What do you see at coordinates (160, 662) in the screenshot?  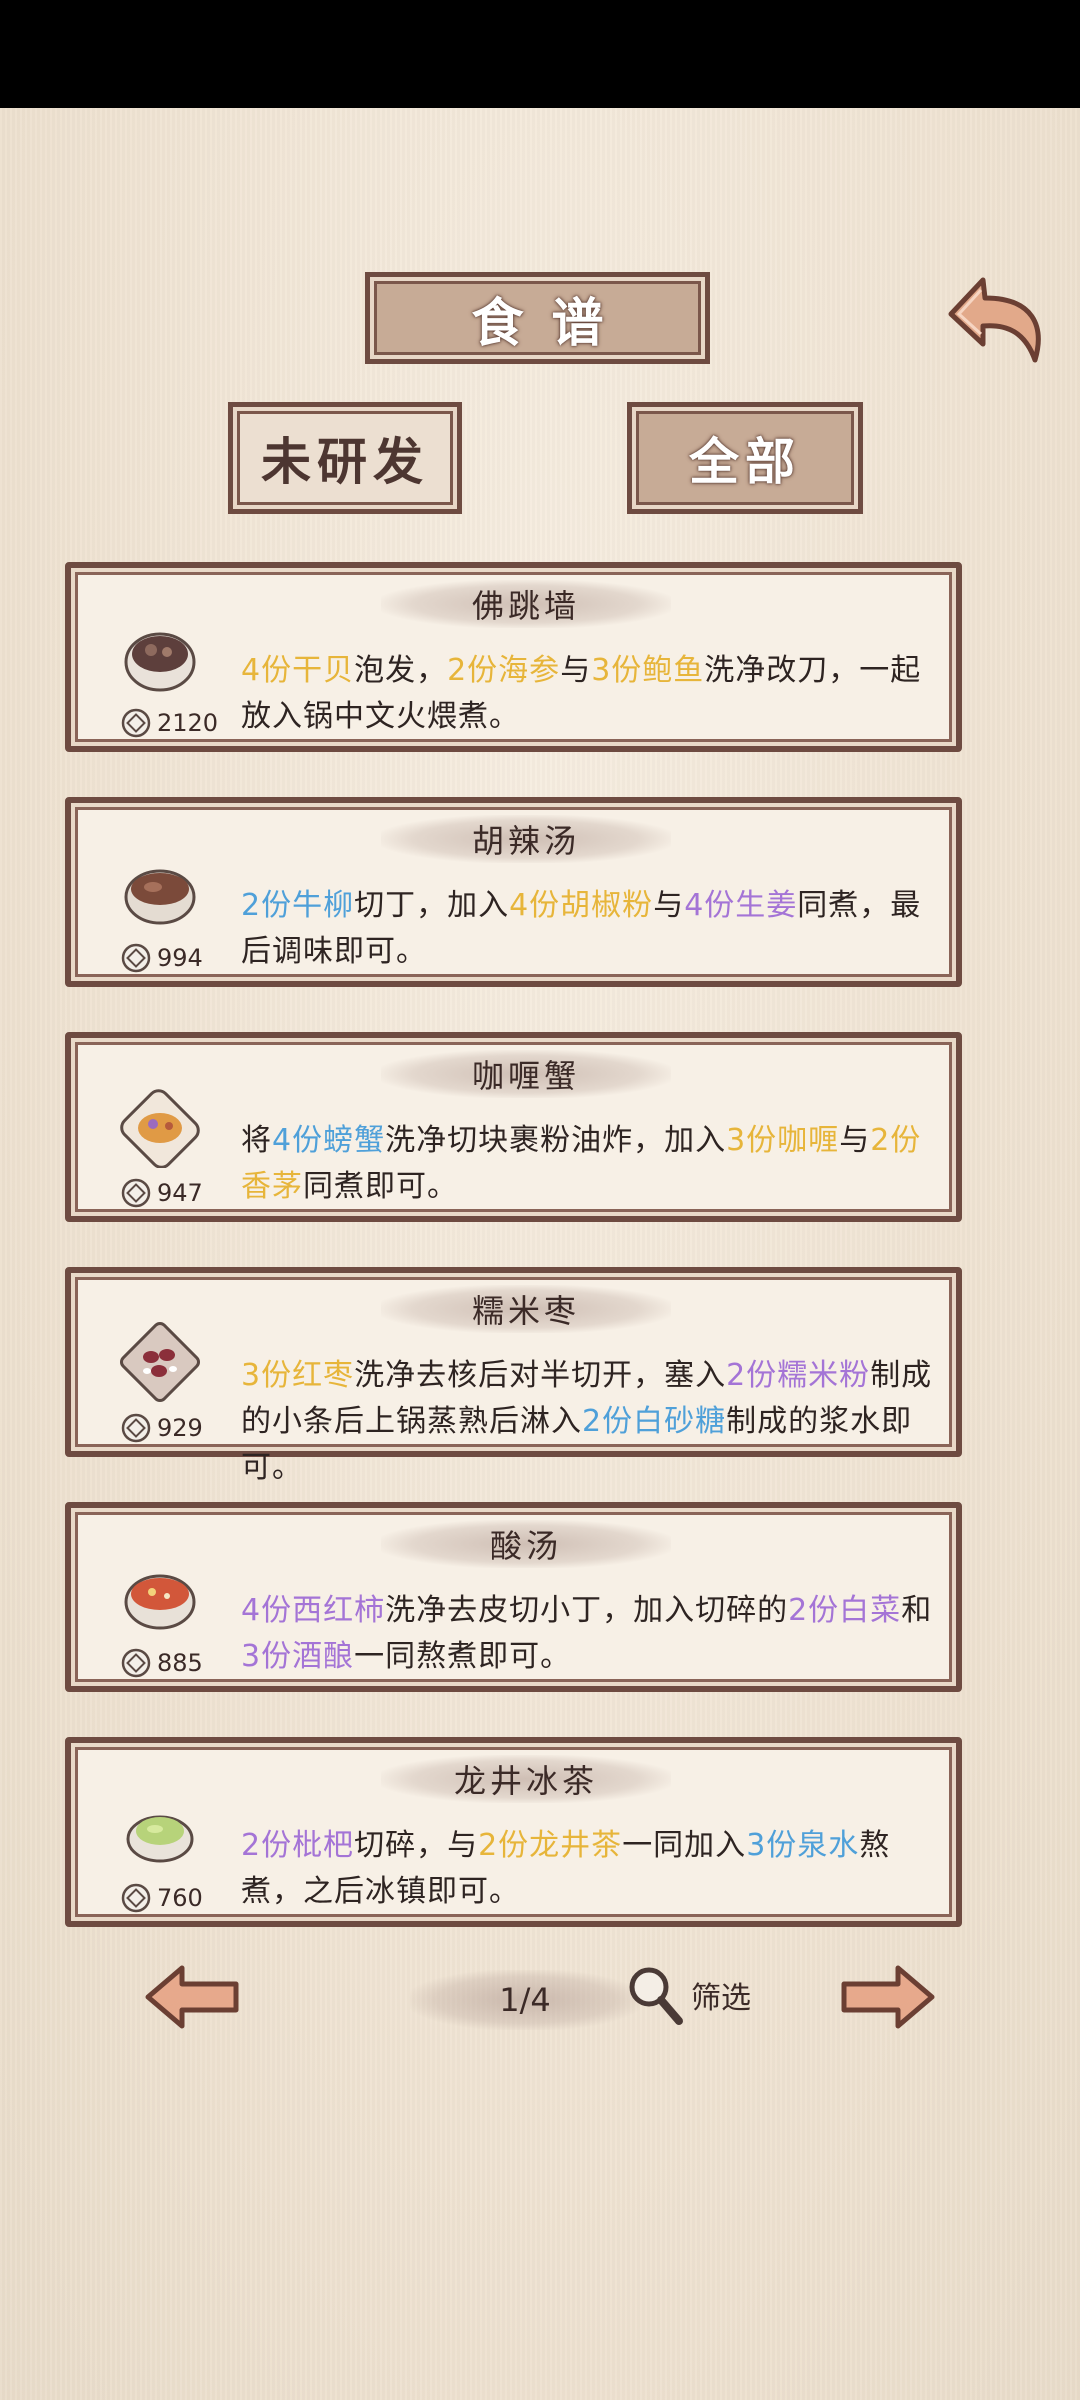 I see `buddha-jumps-soup-icon` at bounding box center [160, 662].